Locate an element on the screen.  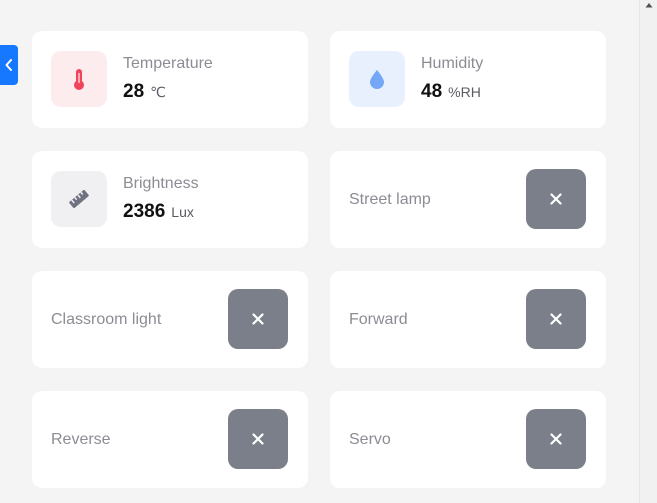
caret-up-icon is located at coordinates (649, 5).